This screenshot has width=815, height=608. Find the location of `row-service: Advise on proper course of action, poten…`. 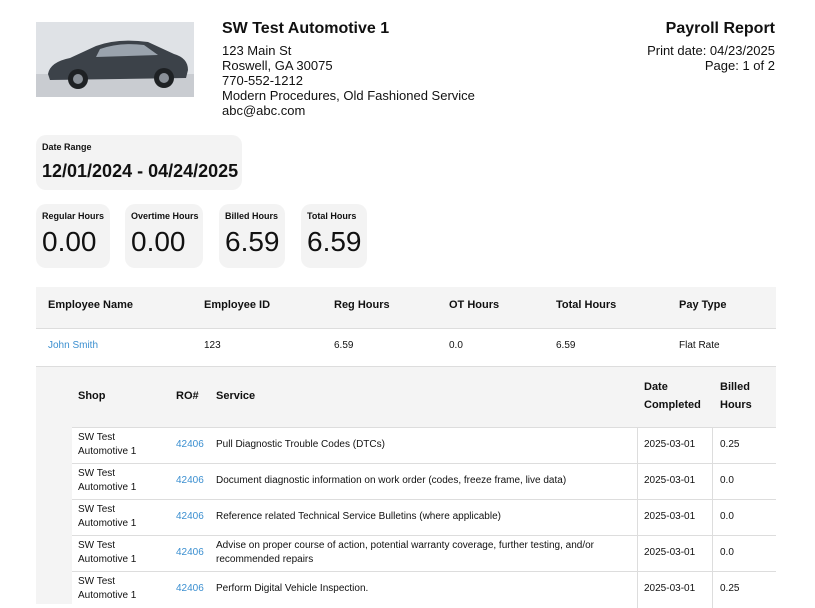

row-service: Advise on proper course of action, poten… is located at coordinates (405, 553).